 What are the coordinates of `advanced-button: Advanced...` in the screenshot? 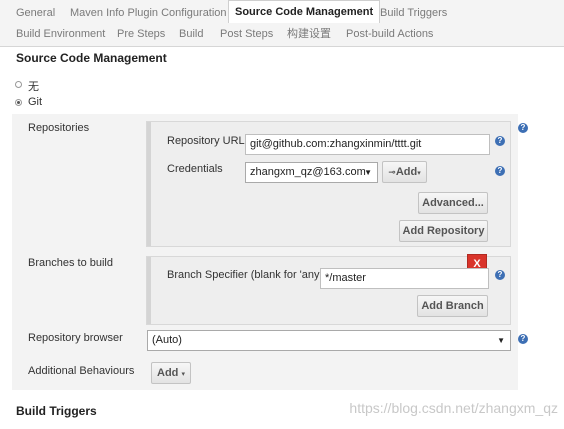 It's located at (453, 203).